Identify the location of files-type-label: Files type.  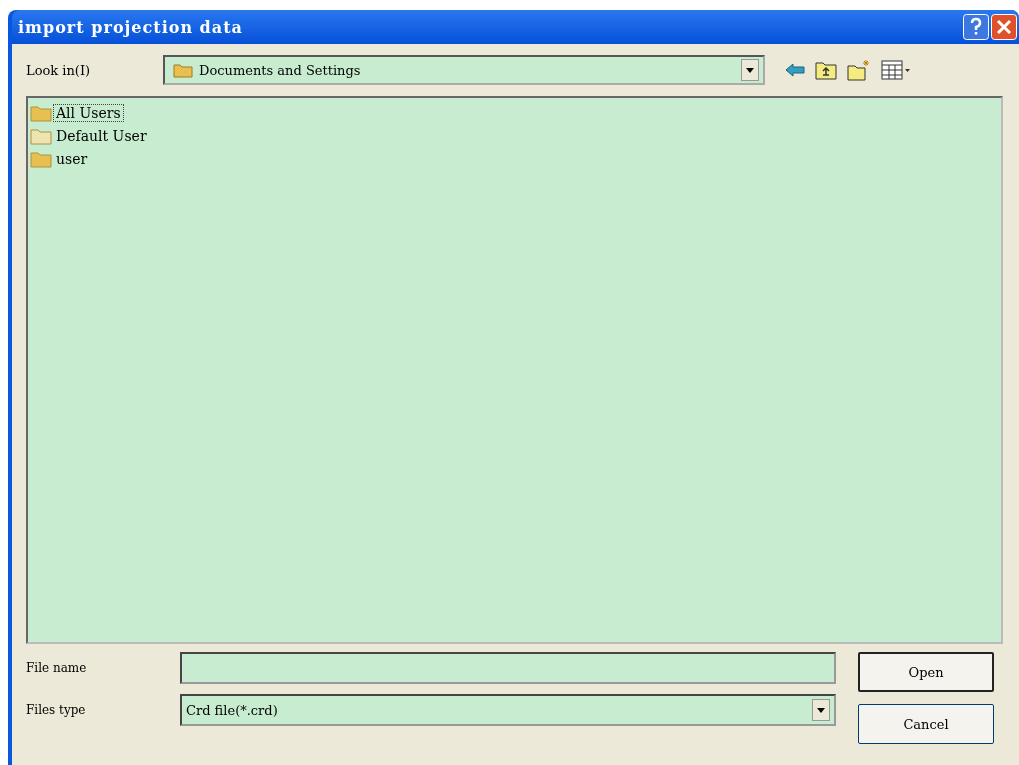
(56, 710).